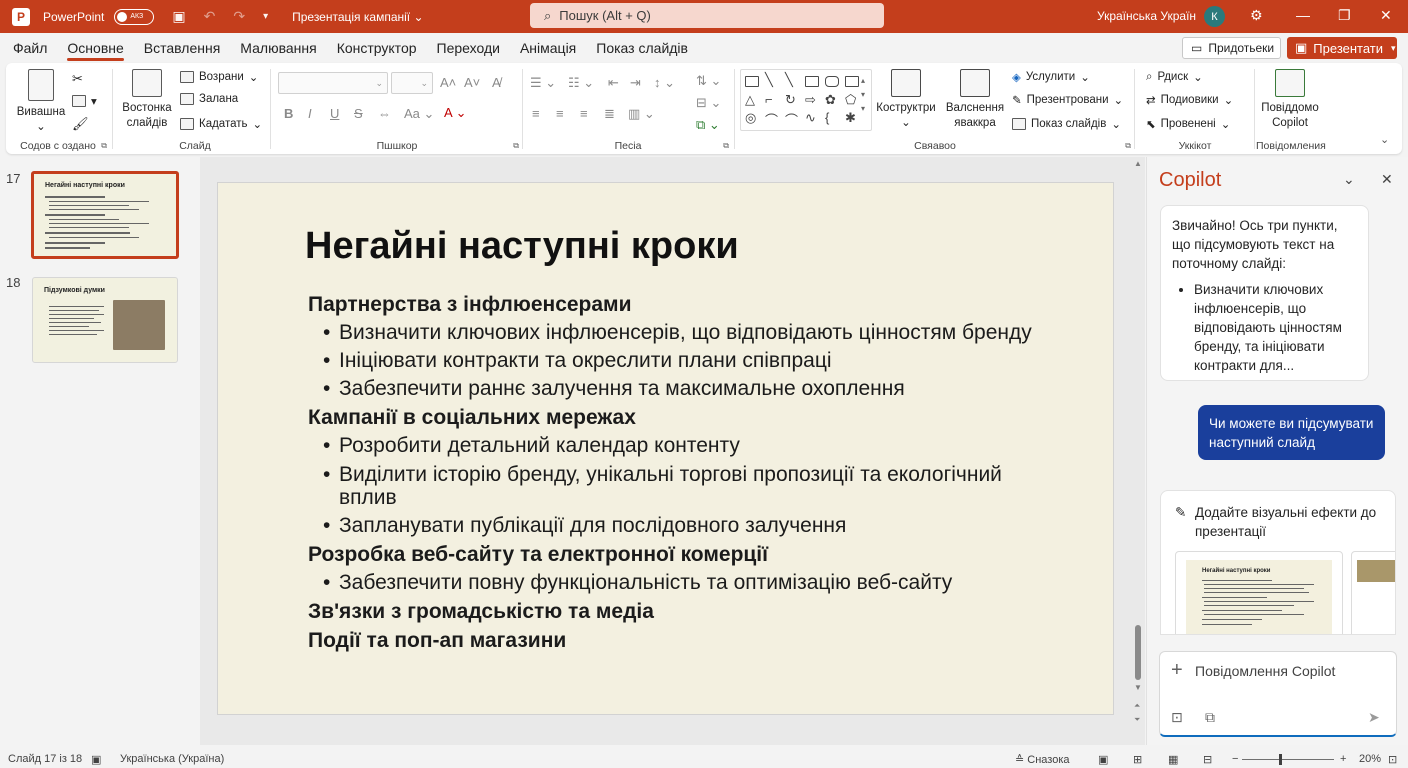 The height and width of the screenshot is (768, 1408). What do you see at coordinates (1177, 670) in the screenshot?
I see `add-icon: +` at bounding box center [1177, 670].